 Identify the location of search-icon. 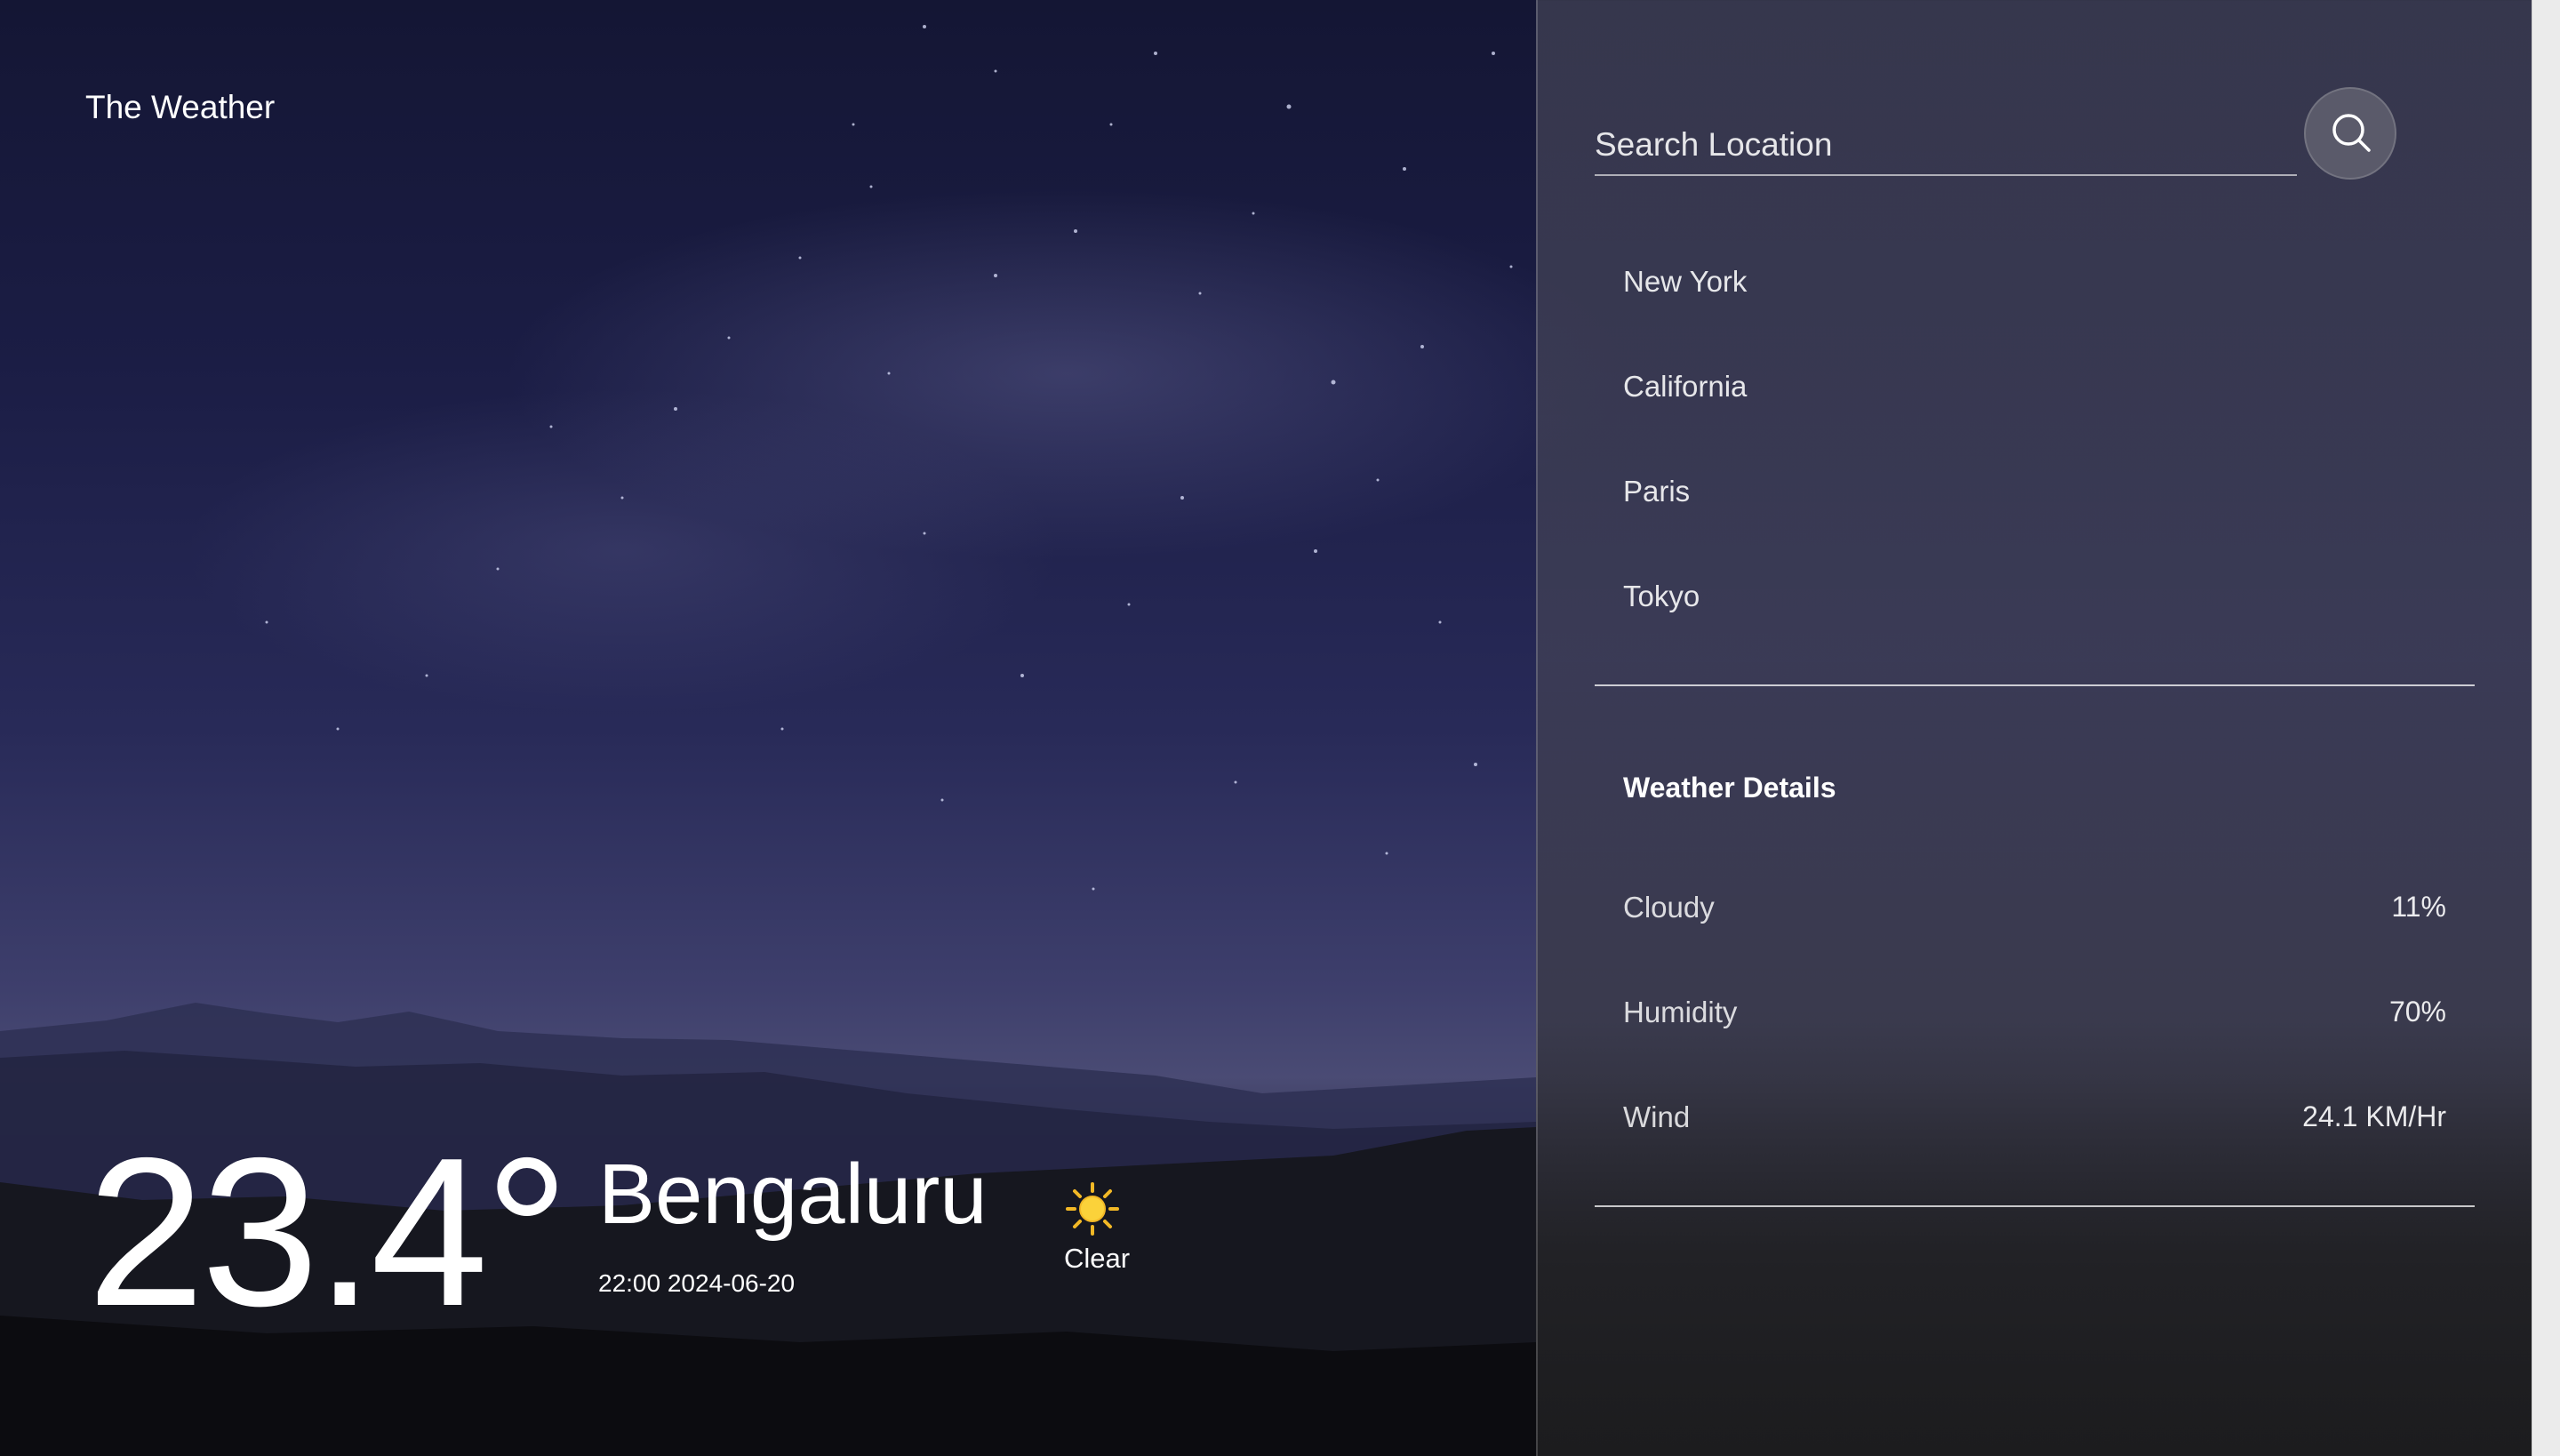
(2351, 133).